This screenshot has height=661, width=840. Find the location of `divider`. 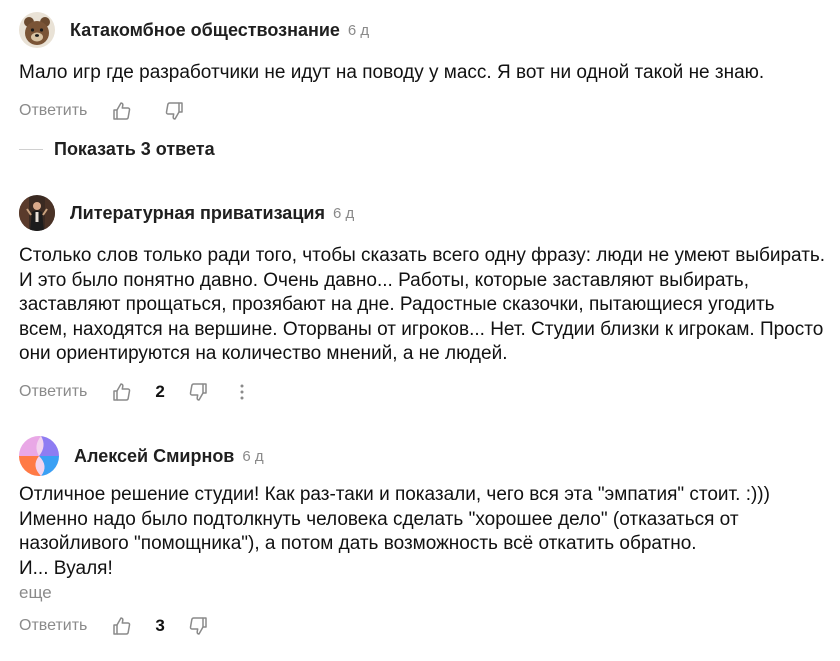

divider is located at coordinates (31, 149).